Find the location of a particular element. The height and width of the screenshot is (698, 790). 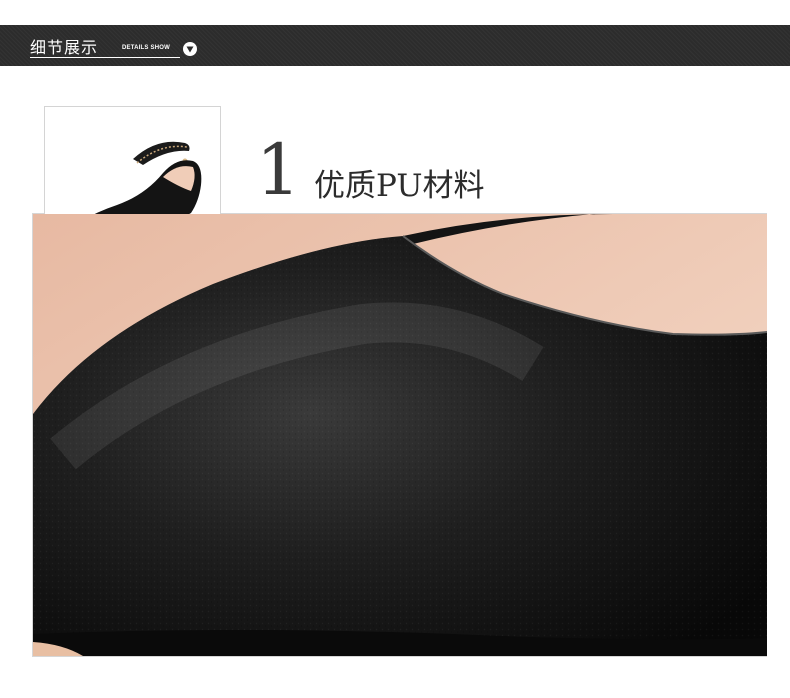

feature-number: 1. is located at coordinates (281, 169).